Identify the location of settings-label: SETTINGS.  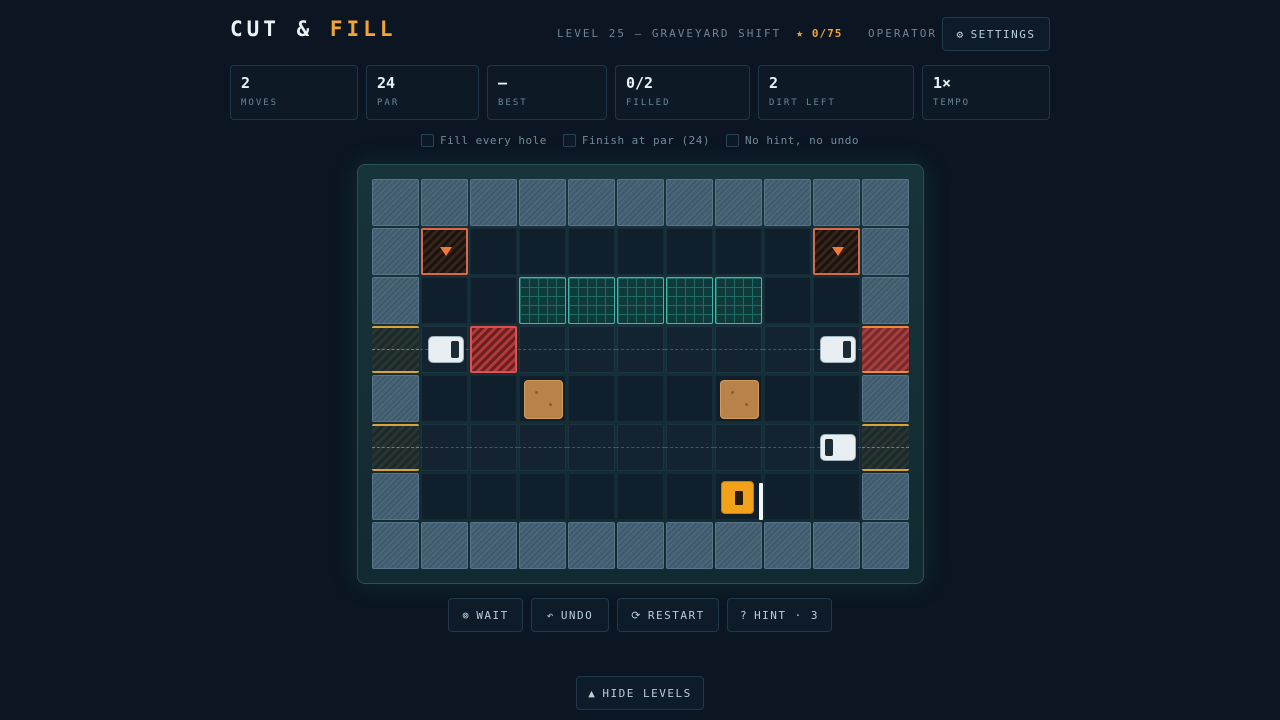
(1003, 34).